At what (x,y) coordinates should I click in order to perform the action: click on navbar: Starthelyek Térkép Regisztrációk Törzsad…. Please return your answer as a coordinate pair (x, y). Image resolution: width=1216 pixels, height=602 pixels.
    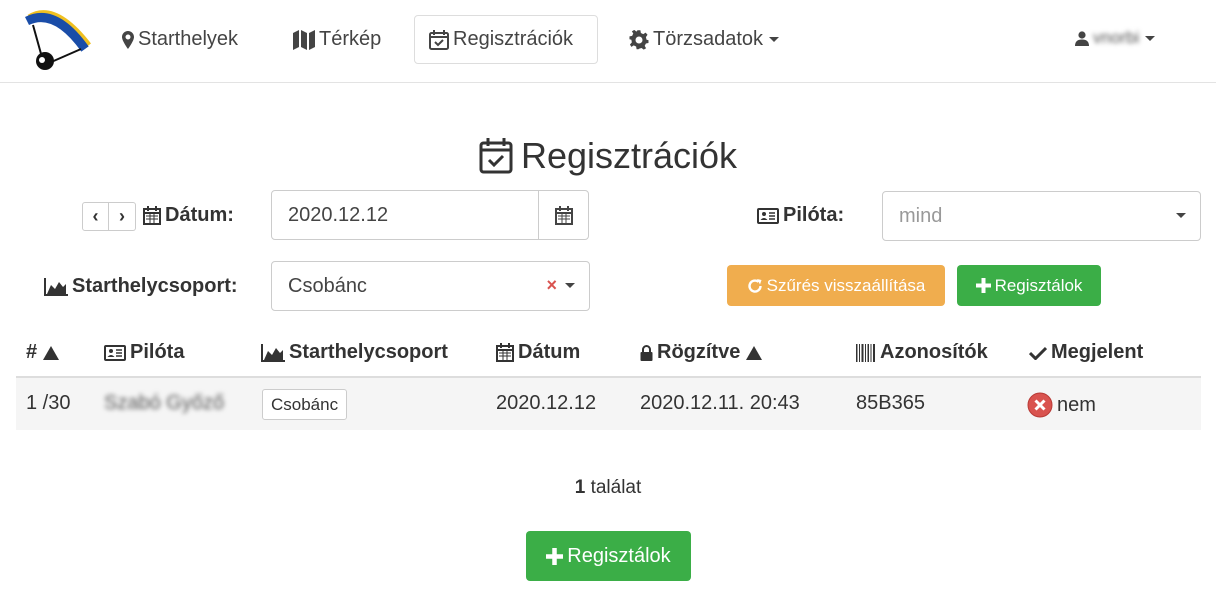
    Looking at the image, I should click on (608, 41).